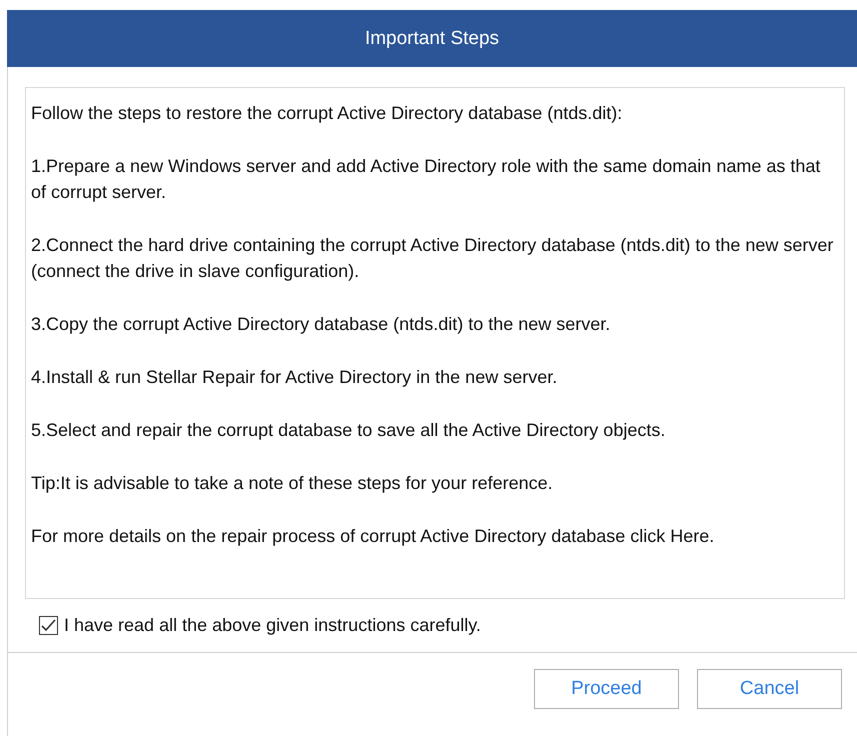  Describe the element at coordinates (272, 625) in the screenshot. I see `checkbox-label: I have read all the above given instructions carefully.` at that location.